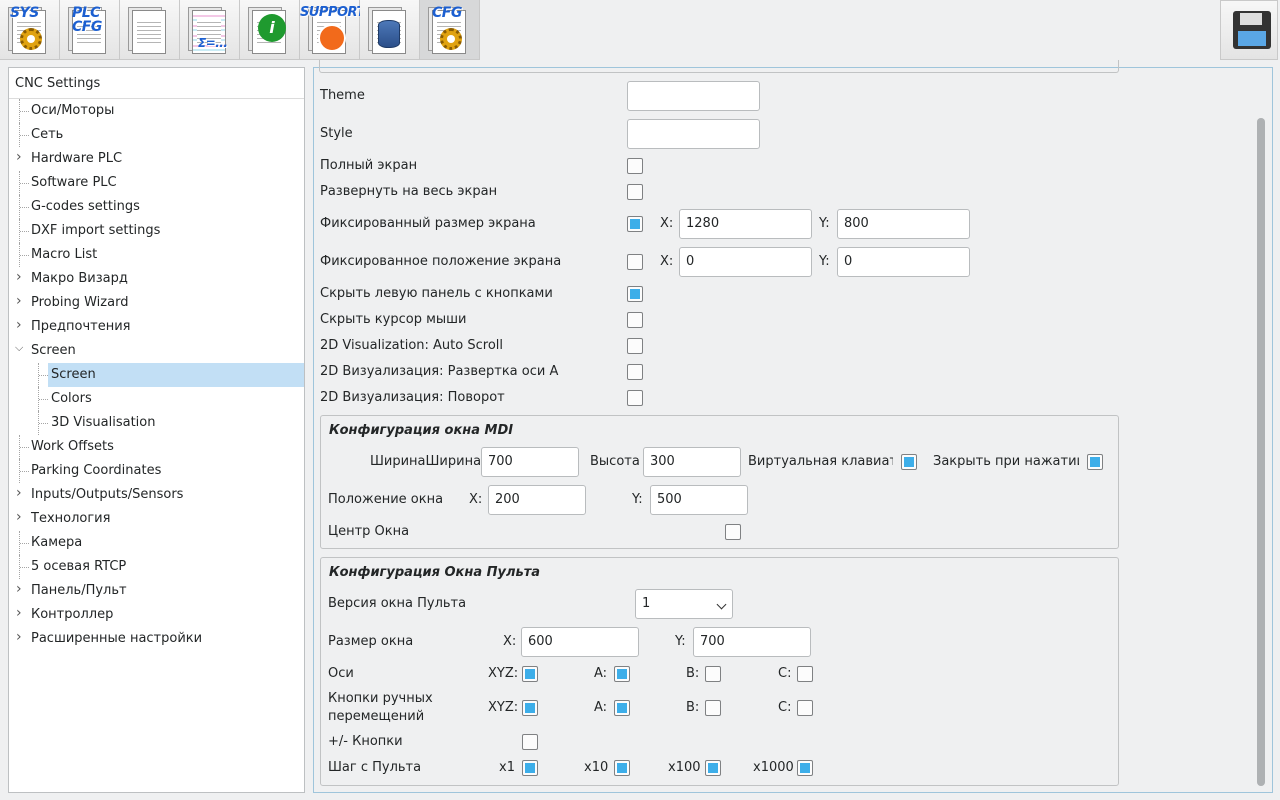 The image size is (1280, 800). What do you see at coordinates (156, 327) in the screenshot?
I see `tree-item: › Предпочтения` at bounding box center [156, 327].